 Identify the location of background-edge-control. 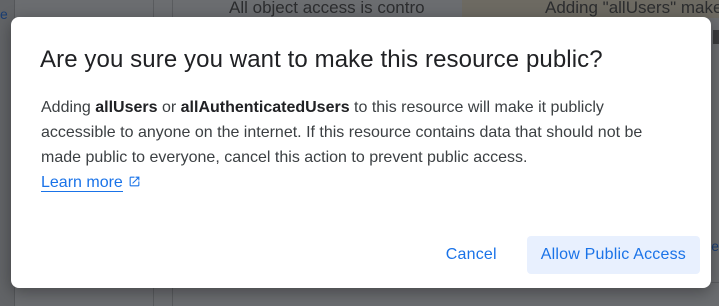
(716, 37).